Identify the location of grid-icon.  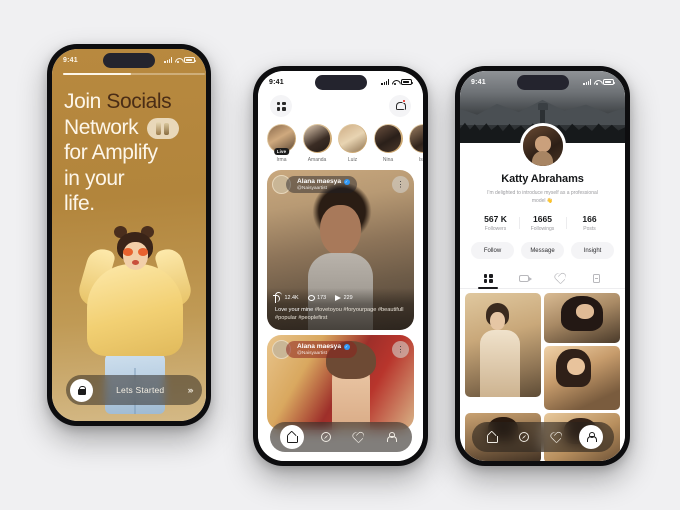
(488, 278).